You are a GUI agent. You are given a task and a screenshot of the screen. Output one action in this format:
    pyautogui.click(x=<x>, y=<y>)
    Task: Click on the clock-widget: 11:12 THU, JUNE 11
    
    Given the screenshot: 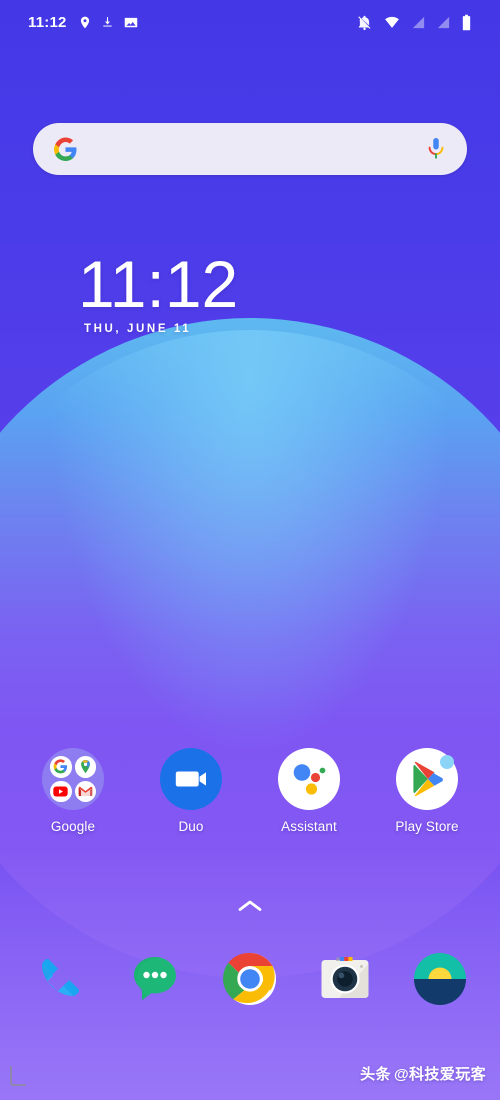 What is the action you would take?
    pyautogui.click(x=250, y=291)
    